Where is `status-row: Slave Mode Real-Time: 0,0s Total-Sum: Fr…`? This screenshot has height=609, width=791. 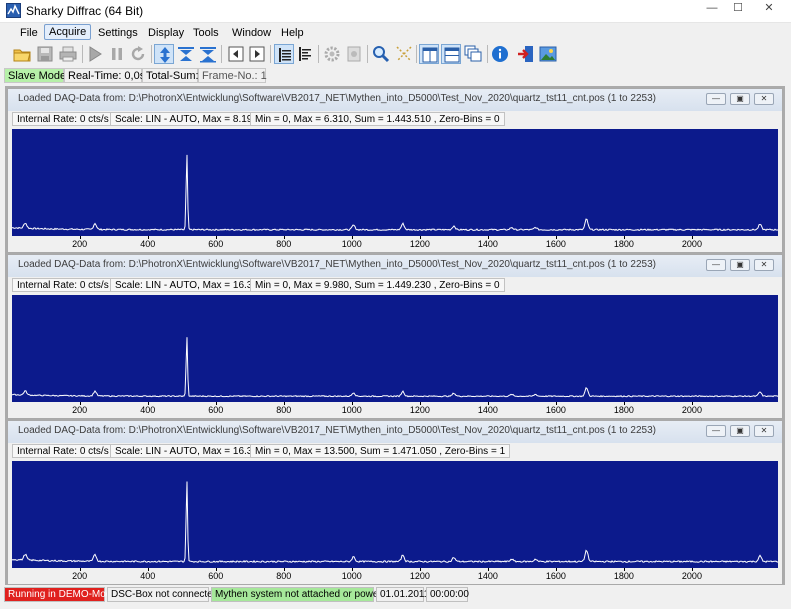 status-row: Slave Mode Real-Time: 0,0s Total-Sum: Fr… is located at coordinates (395, 75).